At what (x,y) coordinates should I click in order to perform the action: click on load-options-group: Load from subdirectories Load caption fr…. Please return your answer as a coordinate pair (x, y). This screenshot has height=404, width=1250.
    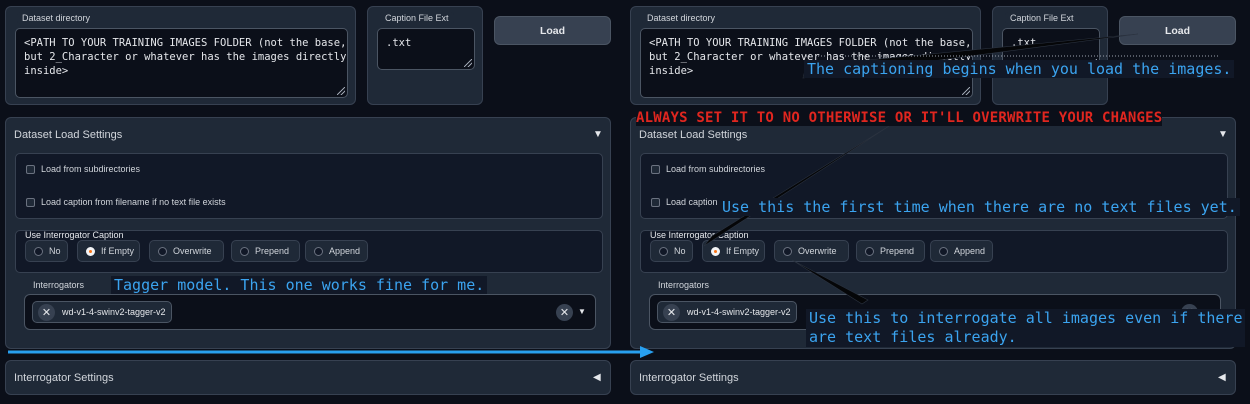
    Looking at the image, I should click on (309, 186).